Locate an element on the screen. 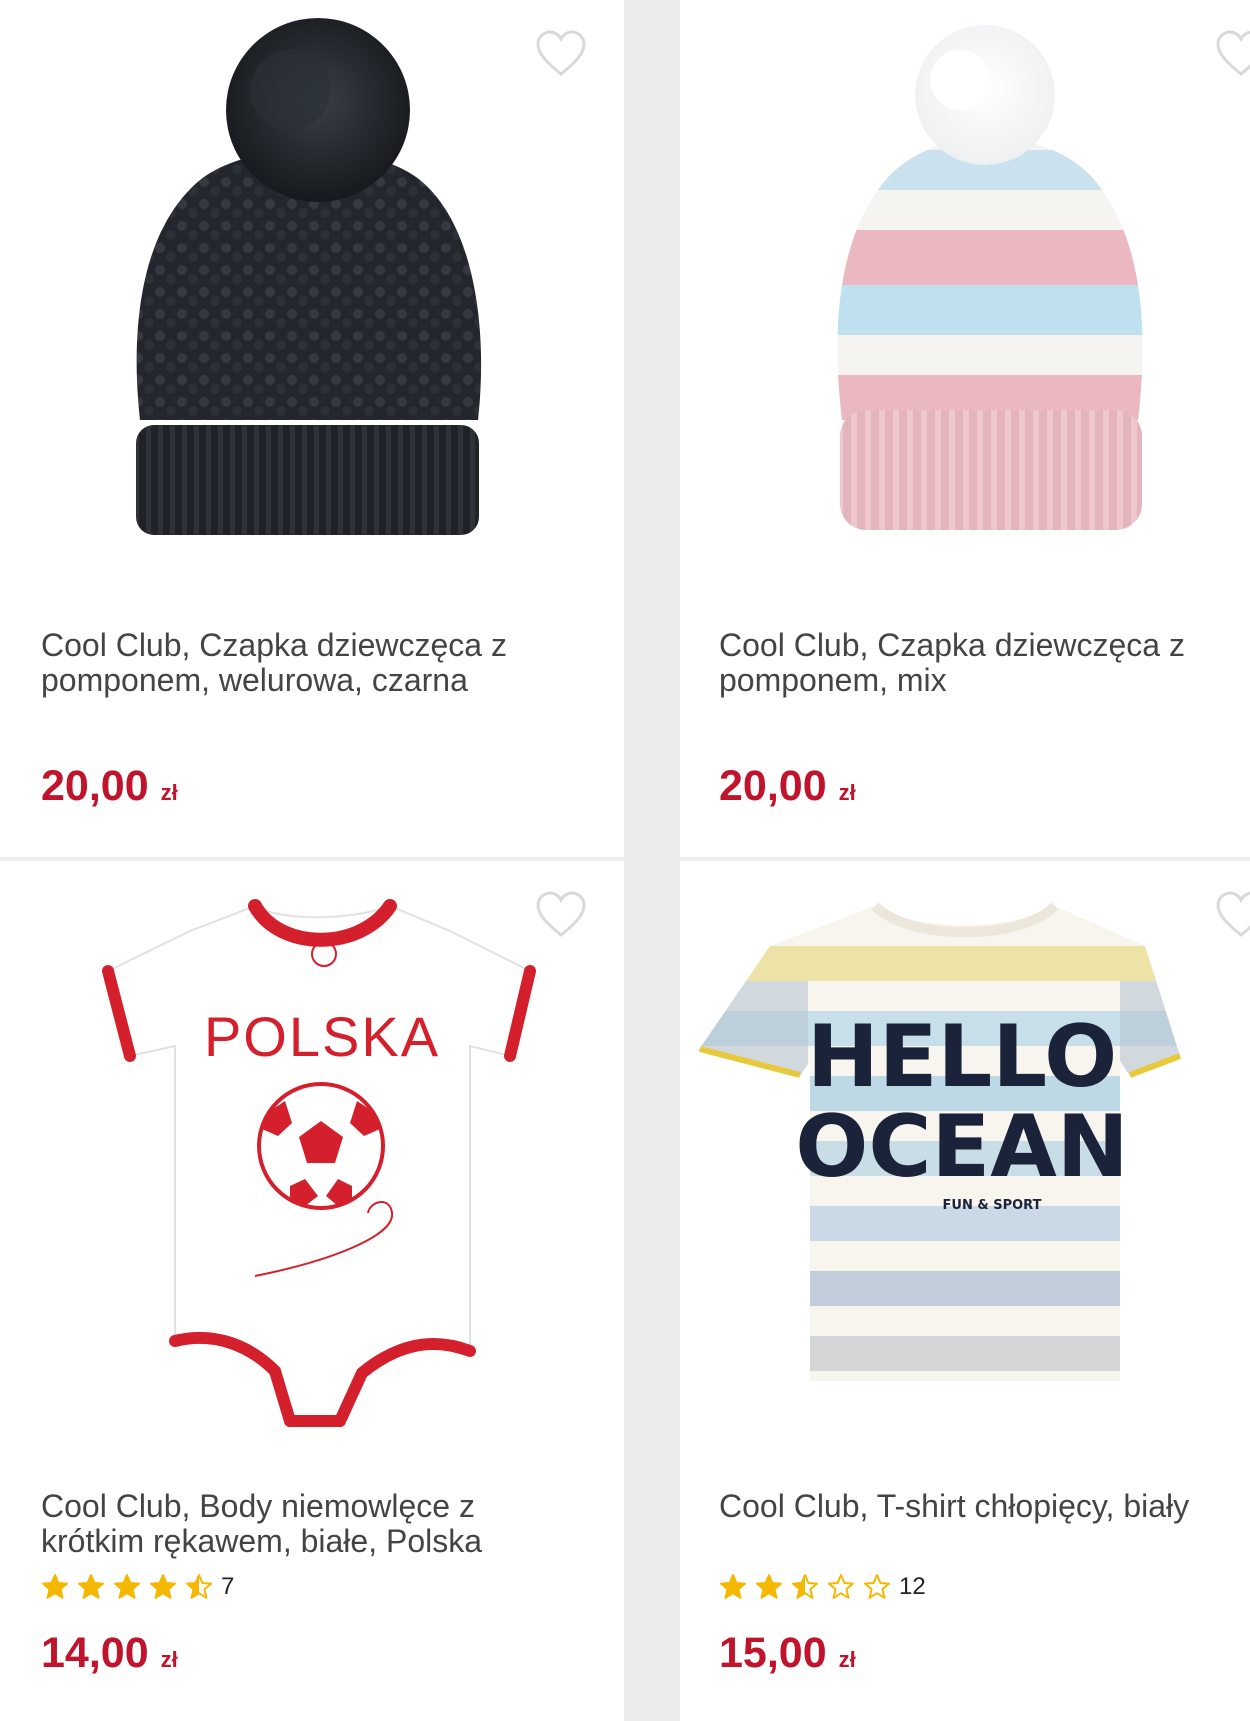 The width and height of the screenshot is (1250, 1721). pastel-striped-hat-image is located at coordinates (990, 277).